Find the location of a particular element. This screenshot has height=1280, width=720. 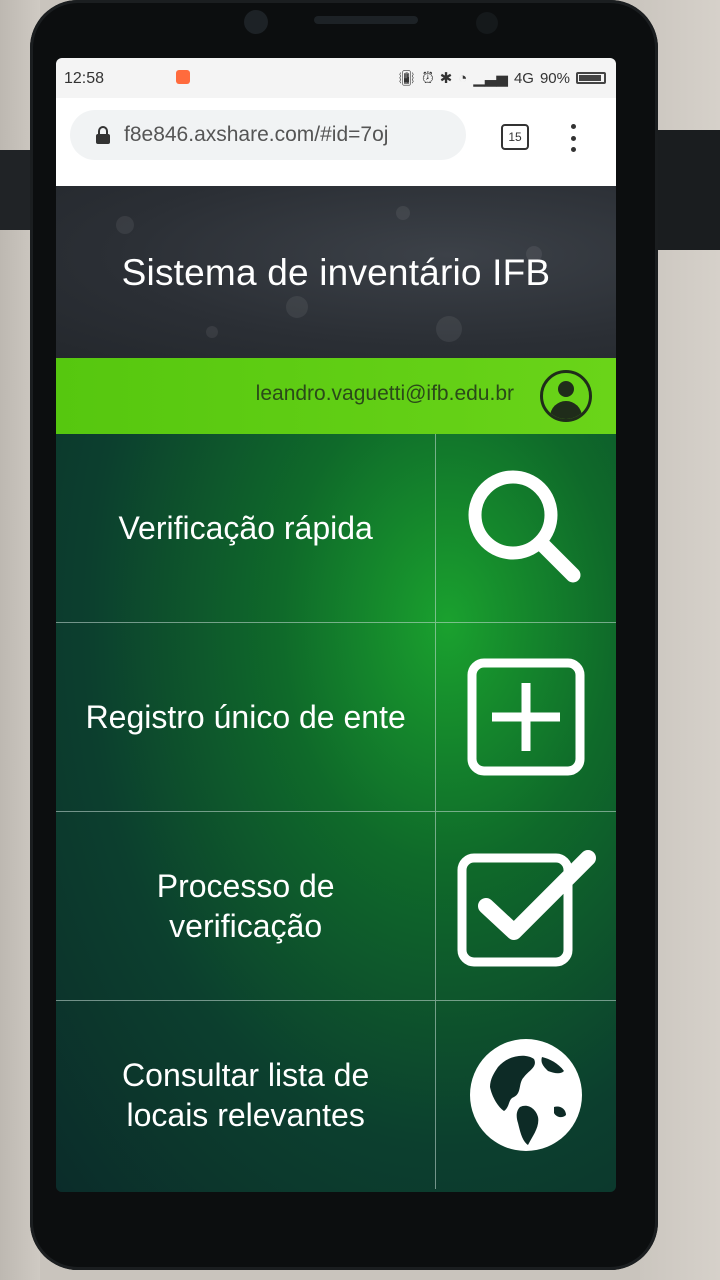

signal-icon: ▁▃▅ is located at coordinates (490, 78).